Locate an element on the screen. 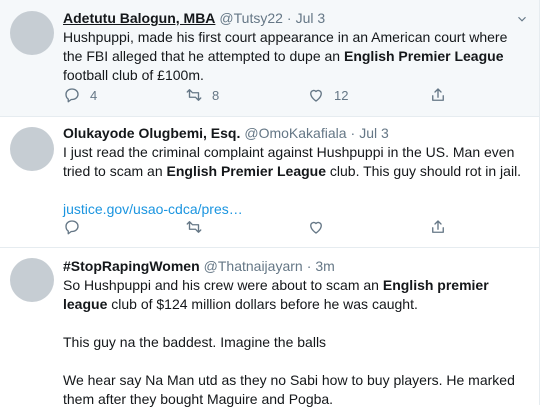  user-handle: @OmoKakafiala is located at coordinates (295, 133).